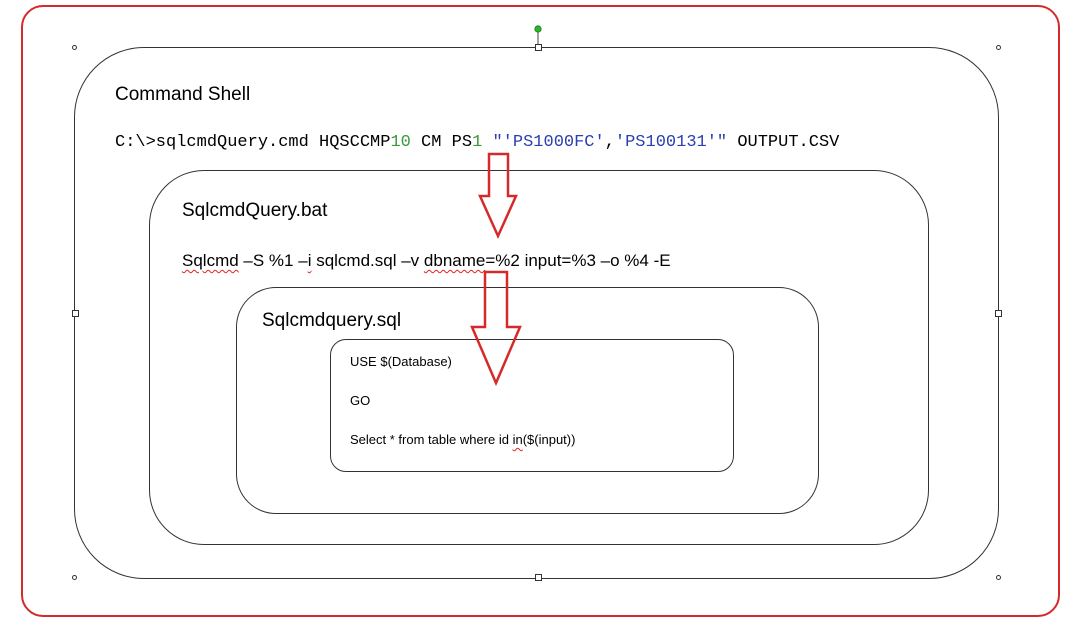  Describe the element at coordinates (538, 29) in the screenshot. I see `rotate-handle-icon` at that location.